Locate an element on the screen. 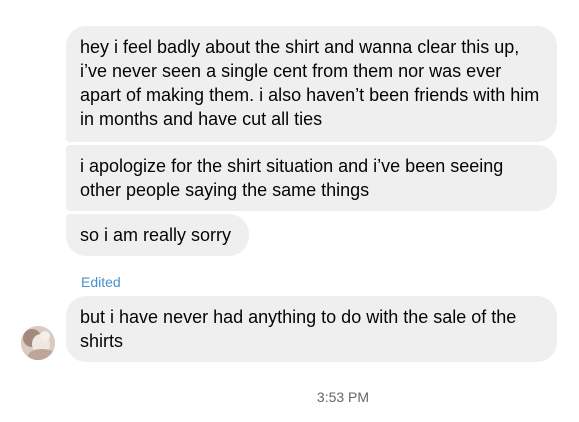  avatar-photo-icon is located at coordinates (38, 343).